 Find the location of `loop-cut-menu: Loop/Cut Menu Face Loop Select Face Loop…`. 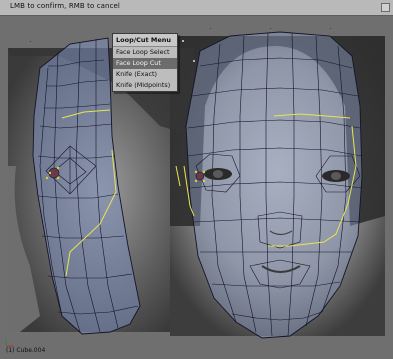

loop-cut-menu: Loop/Cut Menu Face Loop Select Face Loop… is located at coordinates (145, 62).